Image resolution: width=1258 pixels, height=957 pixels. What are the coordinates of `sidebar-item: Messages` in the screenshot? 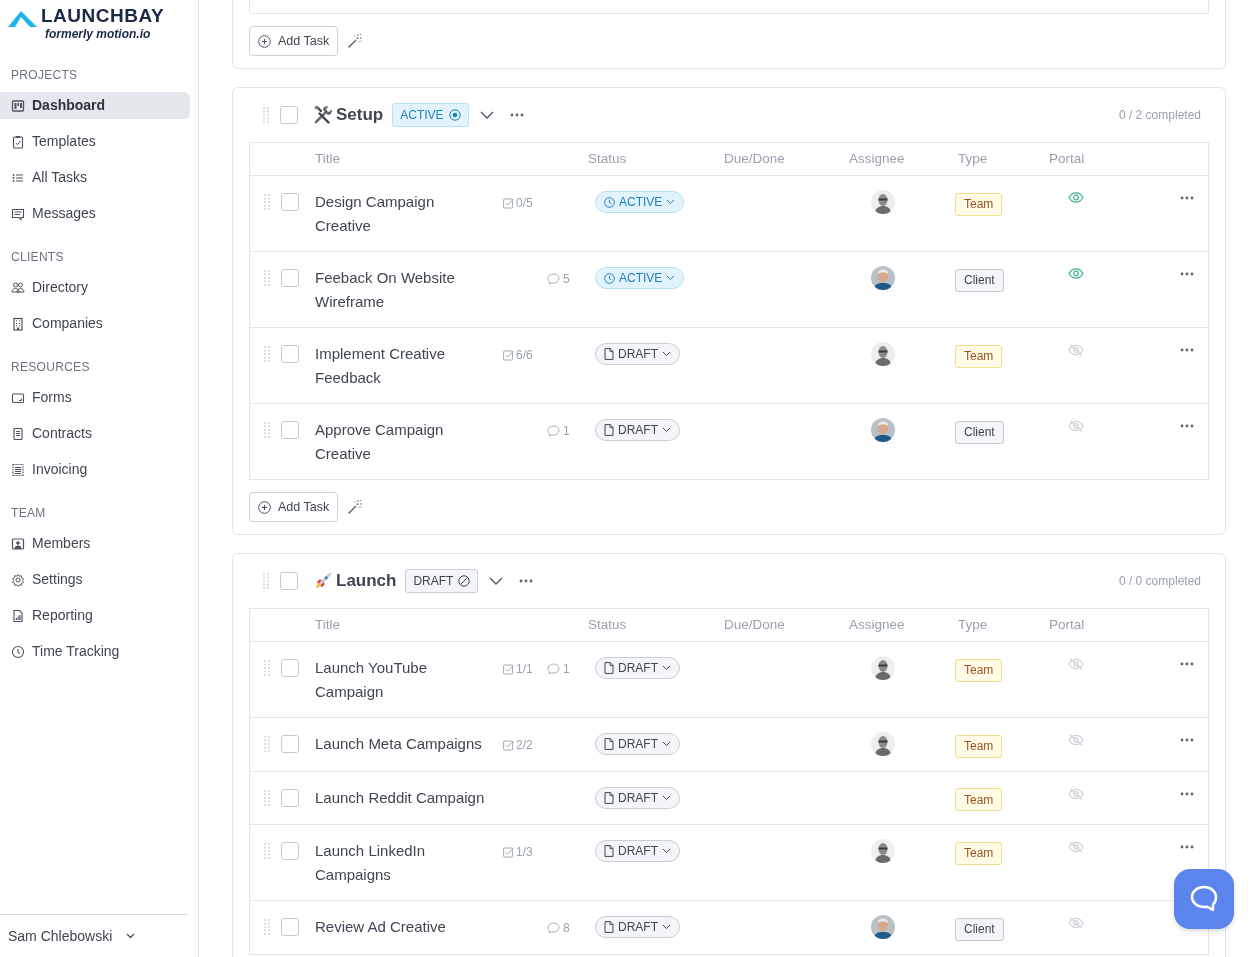 It's located at (95, 213).